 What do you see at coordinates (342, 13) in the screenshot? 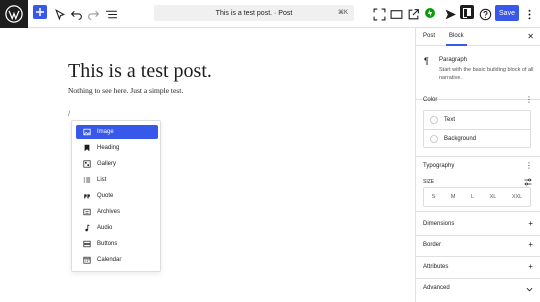
I see `shortcut-hint: ⌘K` at bounding box center [342, 13].